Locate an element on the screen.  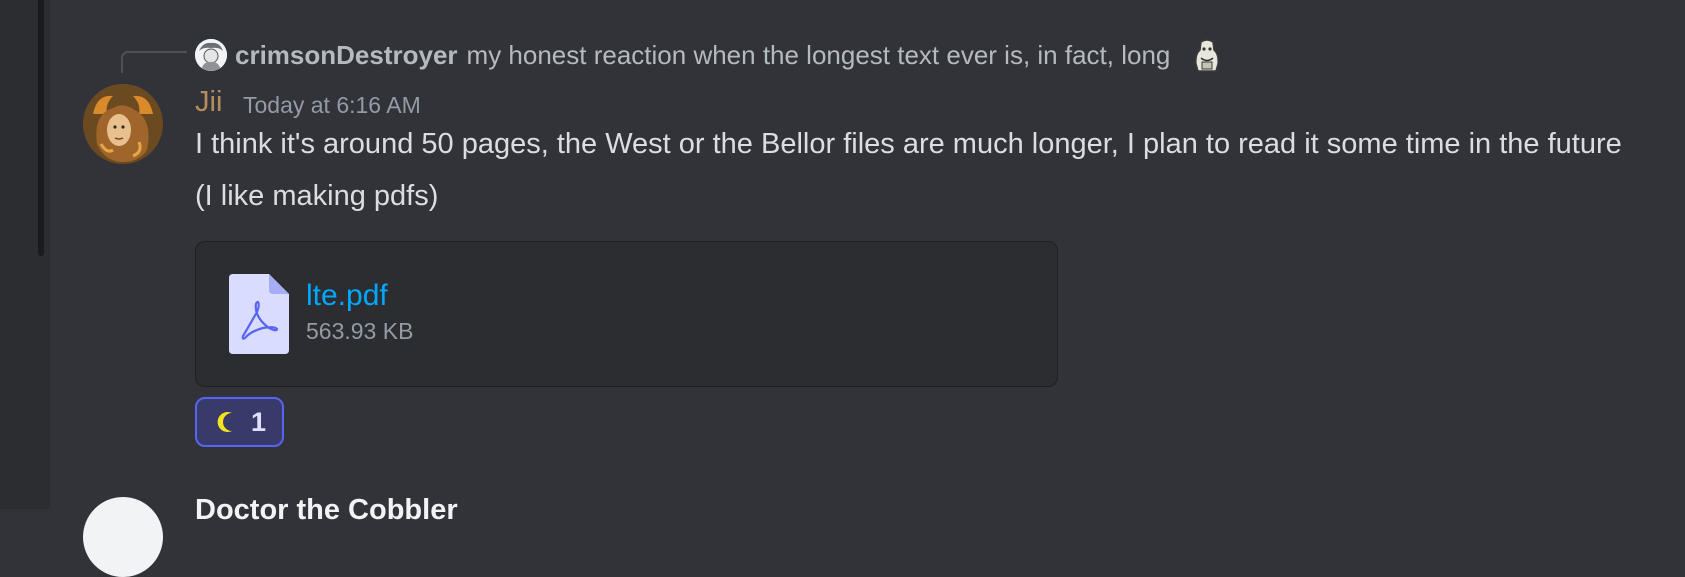
message-timestamp: Today at 6:16 AM is located at coordinates (332, 105).